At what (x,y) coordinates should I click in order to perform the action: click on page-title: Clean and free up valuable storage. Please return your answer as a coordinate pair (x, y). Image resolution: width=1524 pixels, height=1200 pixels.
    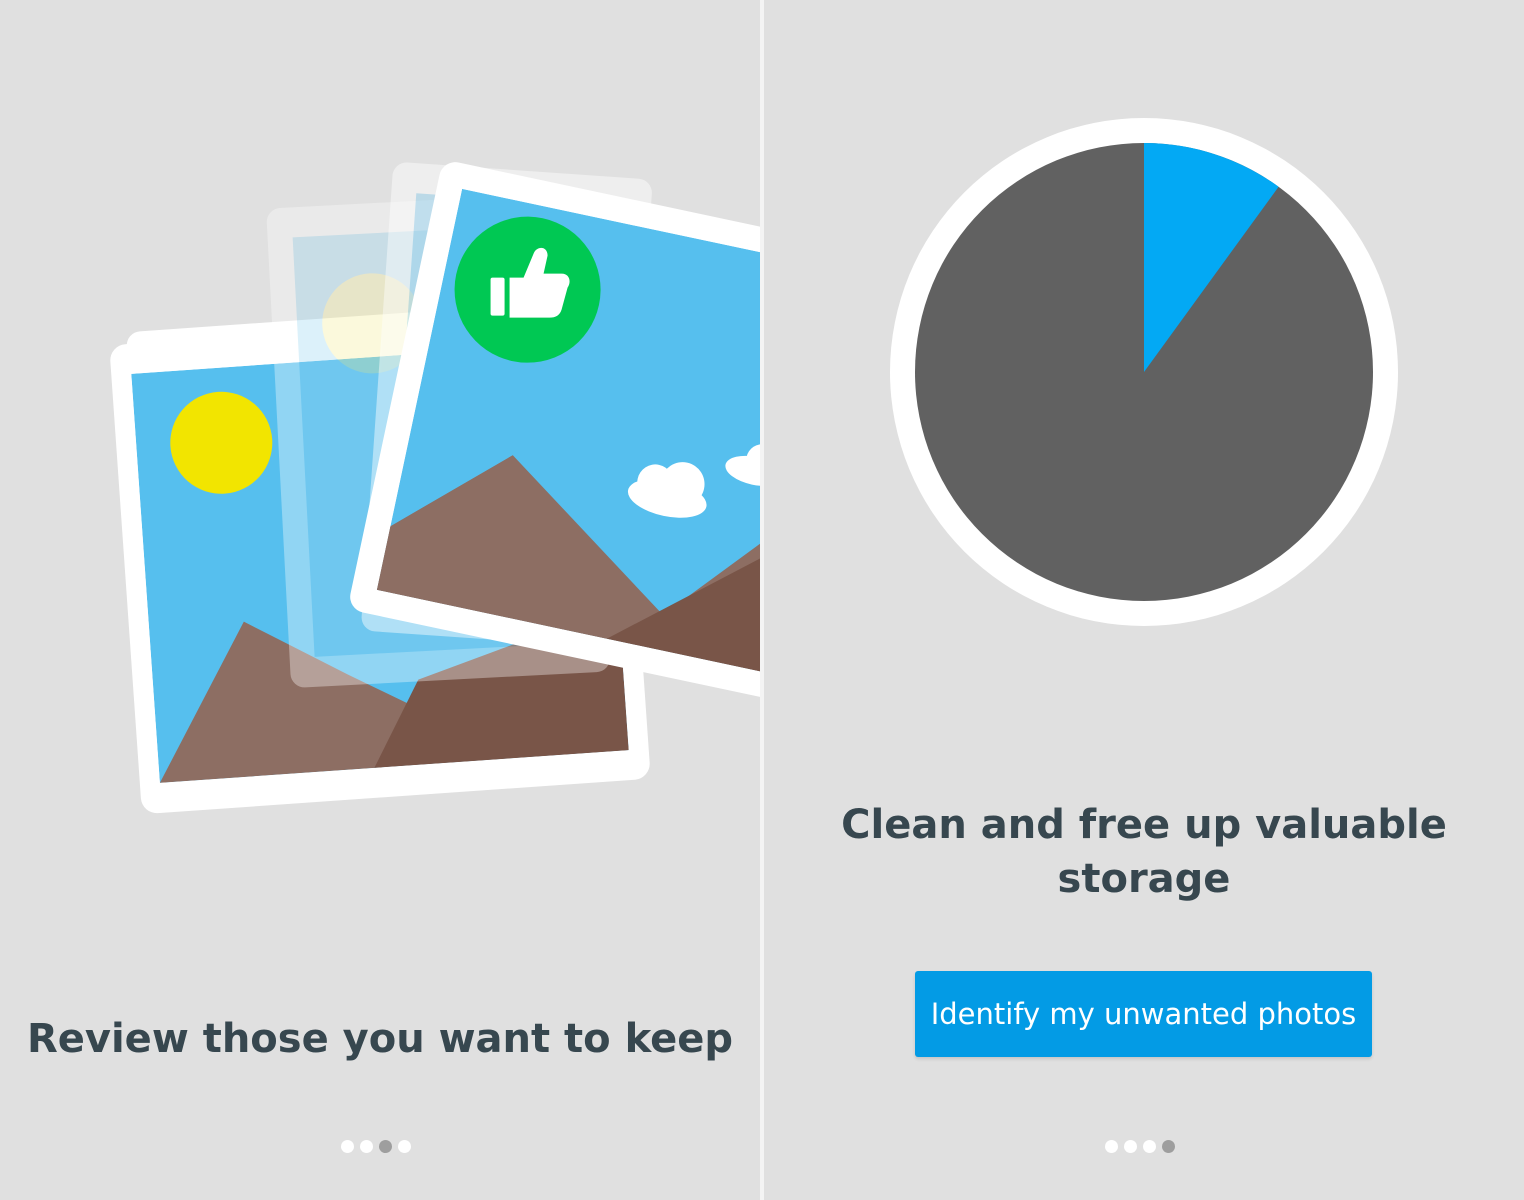
    Looking at the image, I should click on (1144, 852).